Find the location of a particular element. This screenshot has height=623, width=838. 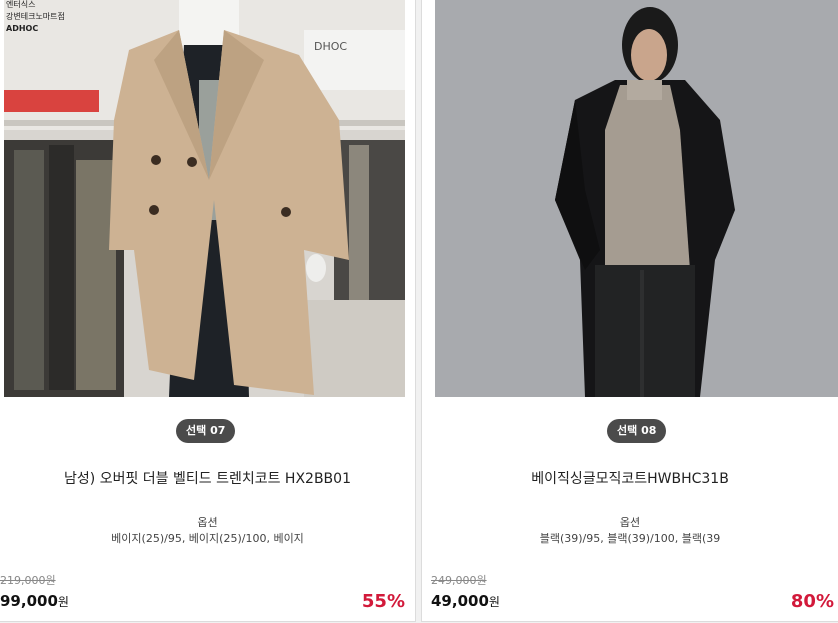

original-price: 219,000원 is located at coordinates (28, 580).